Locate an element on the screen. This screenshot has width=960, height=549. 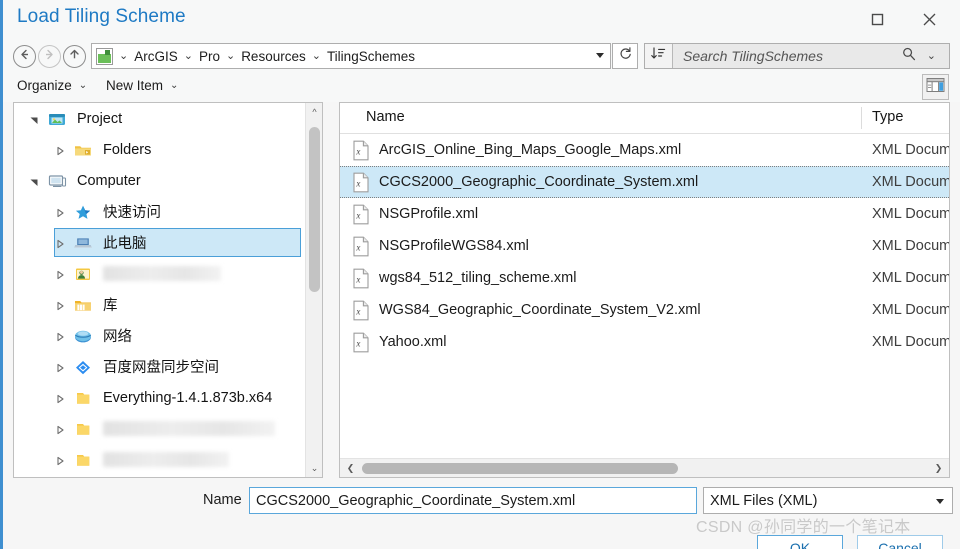
table-row: x NSGProfileWGS84.xml XML Docume is located at coordinates (644, 246).